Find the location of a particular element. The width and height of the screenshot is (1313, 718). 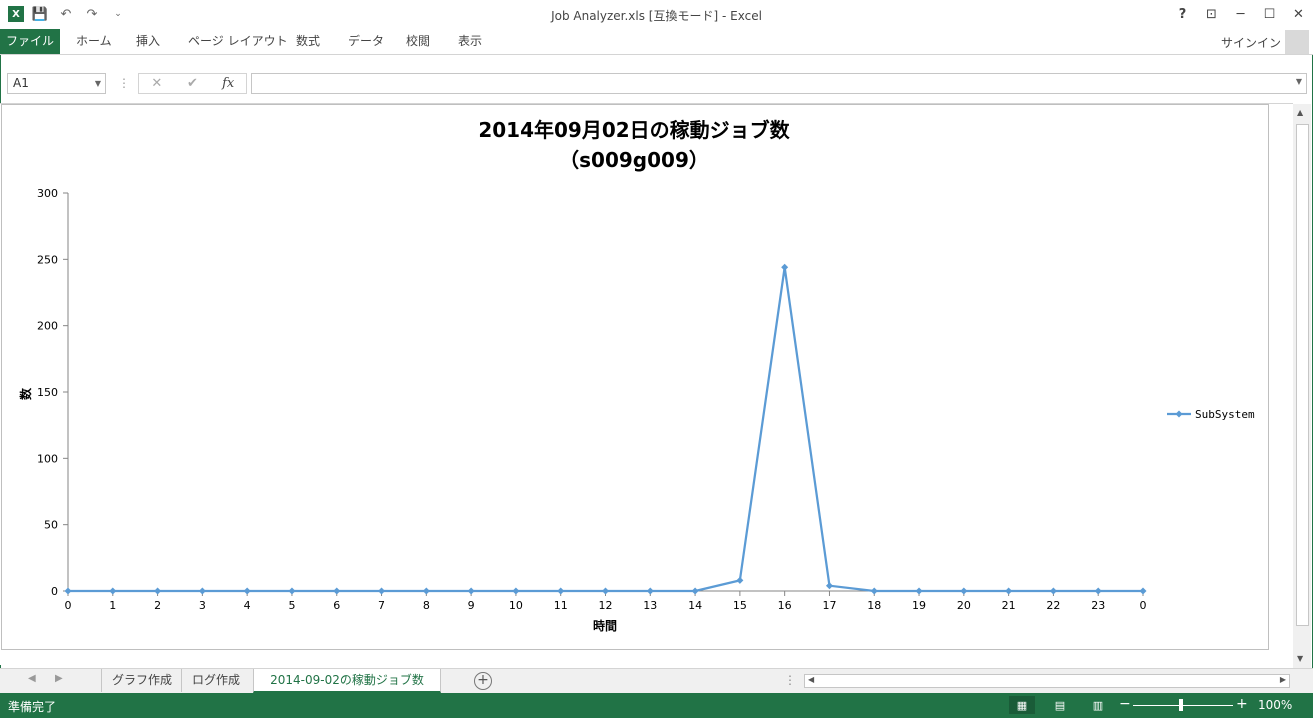

page-layout-view-icon: ▤ is located at coordinates (1060, 705).